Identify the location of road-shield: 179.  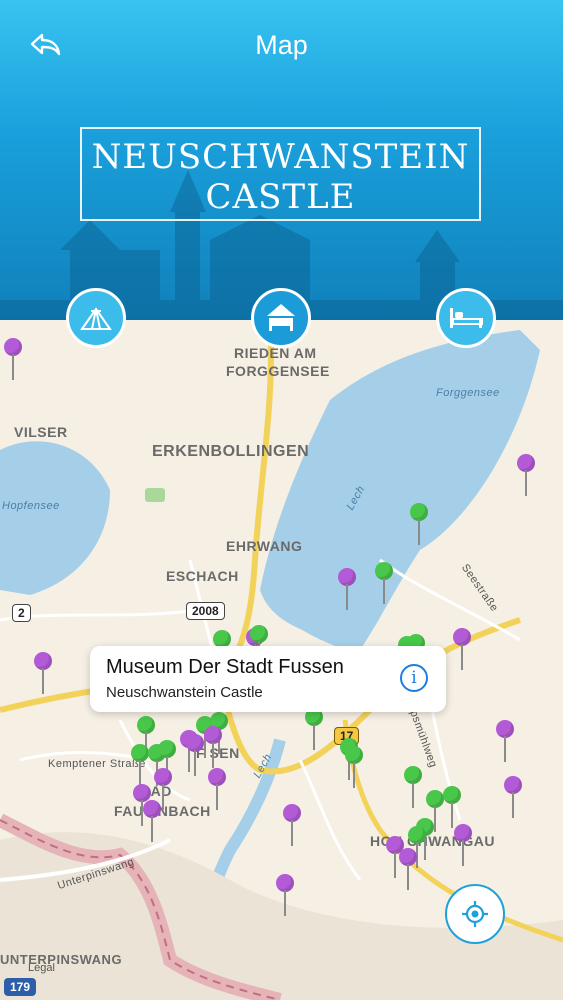
(20, 987).